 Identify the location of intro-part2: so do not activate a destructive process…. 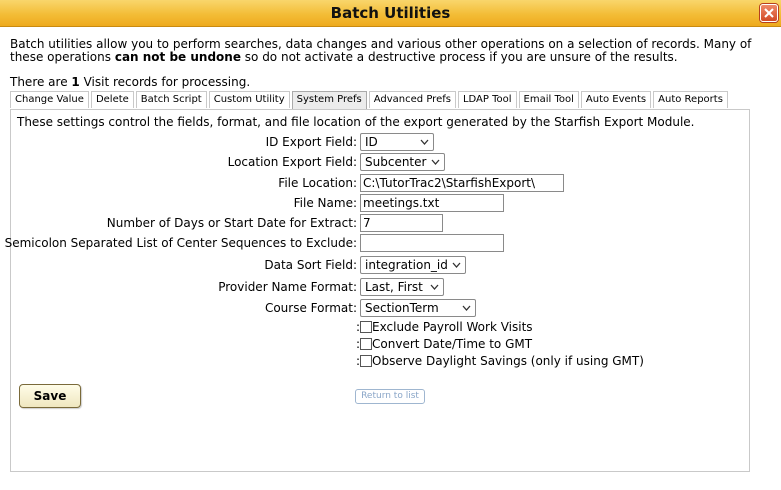
(459, 57).